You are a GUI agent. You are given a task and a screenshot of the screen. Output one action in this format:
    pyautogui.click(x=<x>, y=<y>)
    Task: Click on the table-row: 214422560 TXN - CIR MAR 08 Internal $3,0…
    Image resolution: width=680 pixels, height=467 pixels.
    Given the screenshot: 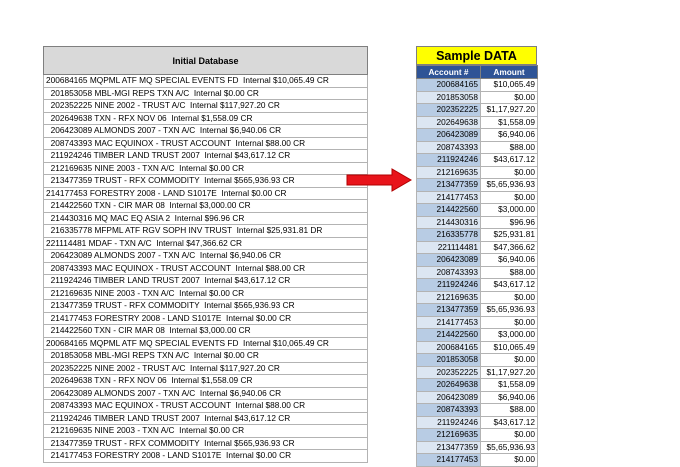 What is the action you would take?
    pyautogui.click(x=205, y=331)
    